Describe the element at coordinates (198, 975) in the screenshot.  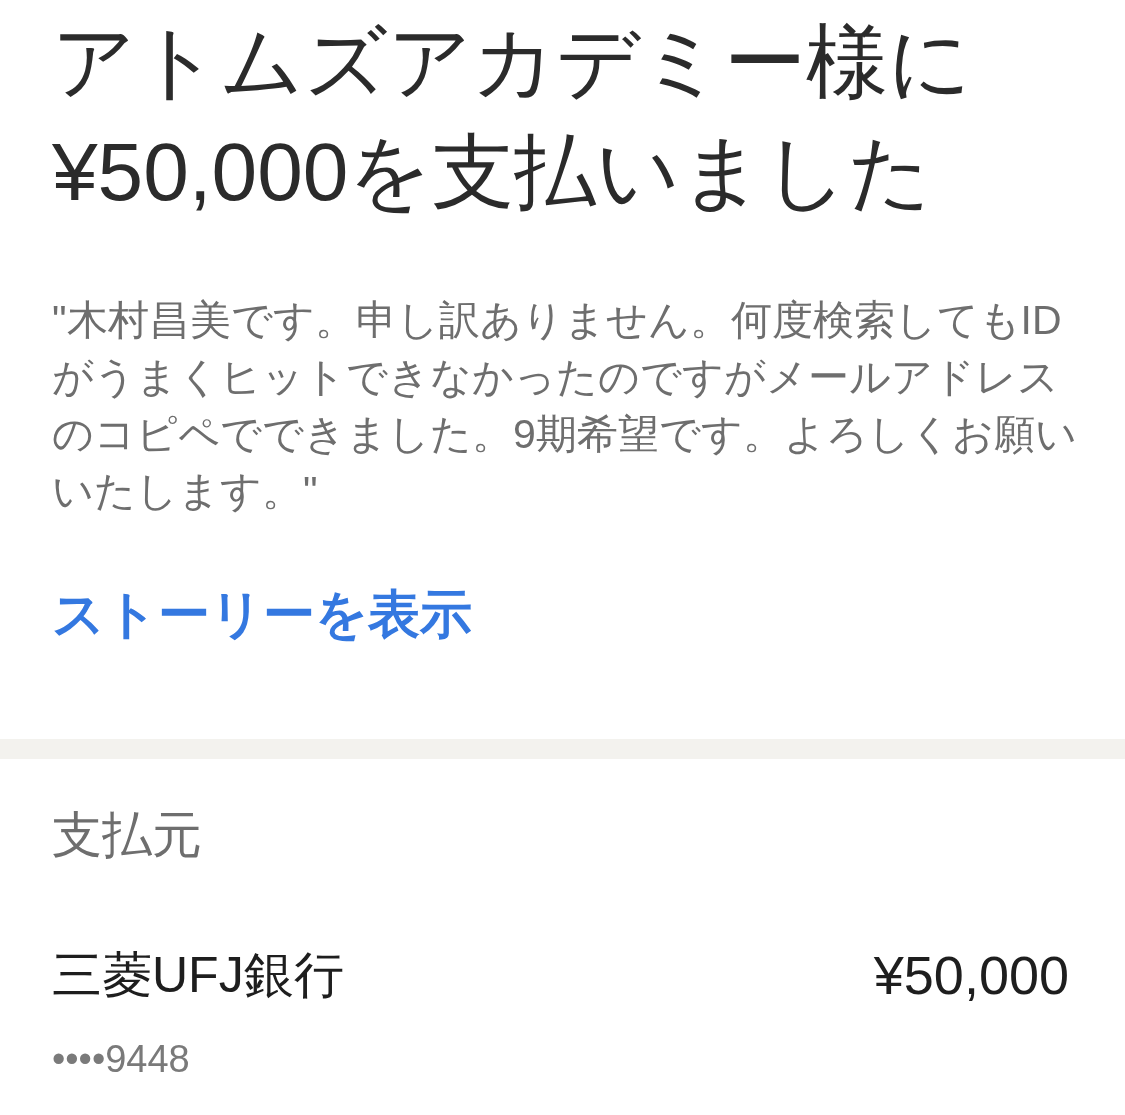
I see `bank-name: 三菱UFJ銀行` at that location.